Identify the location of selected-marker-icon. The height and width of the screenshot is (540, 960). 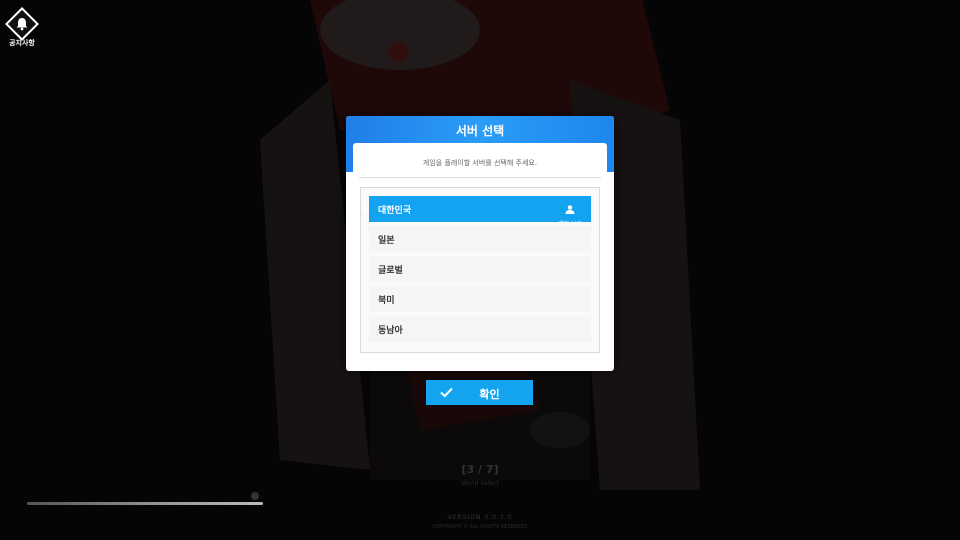
(366, 209).